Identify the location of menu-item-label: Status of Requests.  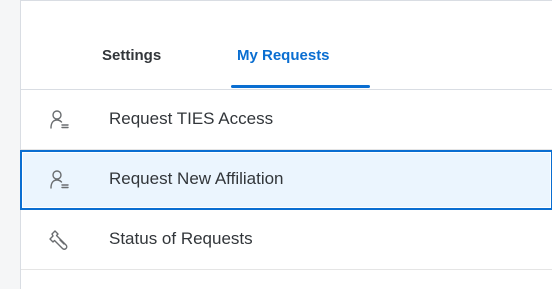
(181, 238).